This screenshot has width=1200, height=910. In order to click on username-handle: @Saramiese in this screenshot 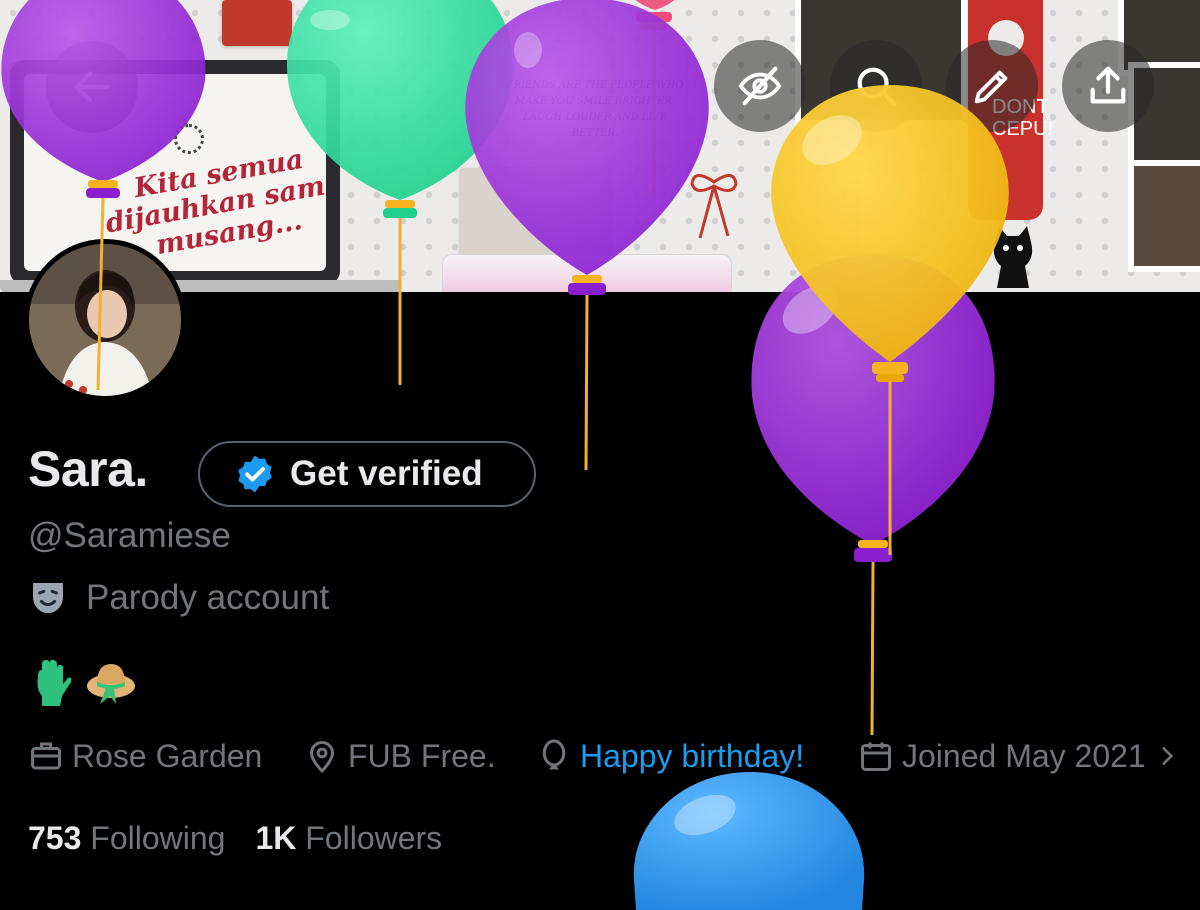, I will do `click(129, 535)`.